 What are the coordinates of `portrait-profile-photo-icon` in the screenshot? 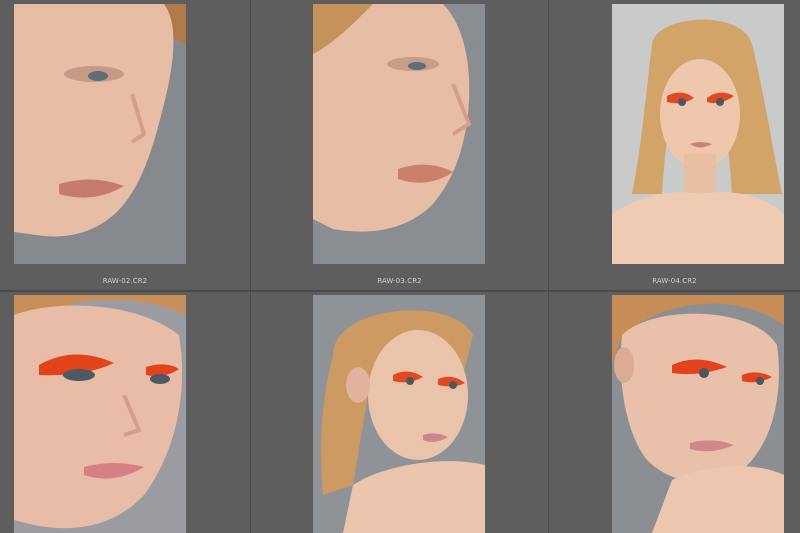 It's located at (399, 134).